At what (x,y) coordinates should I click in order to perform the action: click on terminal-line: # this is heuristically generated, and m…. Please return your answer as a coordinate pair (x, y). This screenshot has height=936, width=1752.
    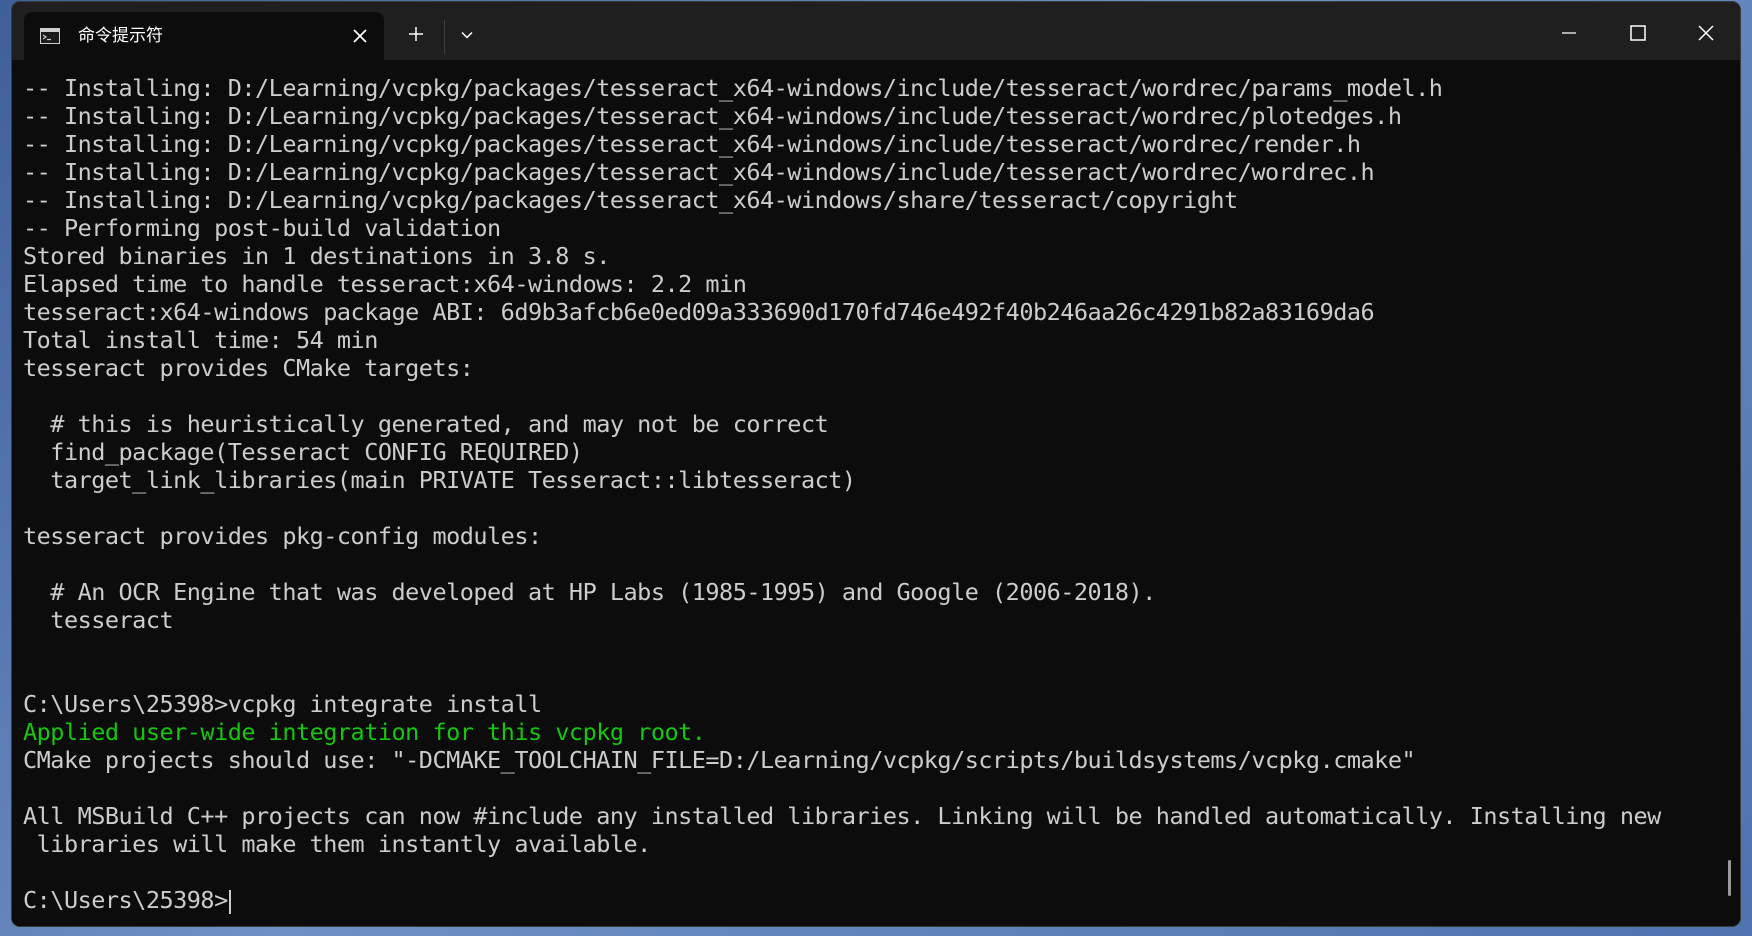
    Looking at the image, I should click on (426, 424).